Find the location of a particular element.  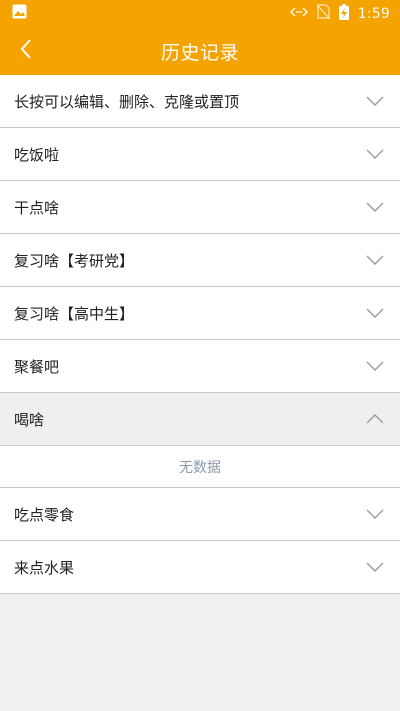

list-item-label: 喝啥 is located at coordinates (29, 419).